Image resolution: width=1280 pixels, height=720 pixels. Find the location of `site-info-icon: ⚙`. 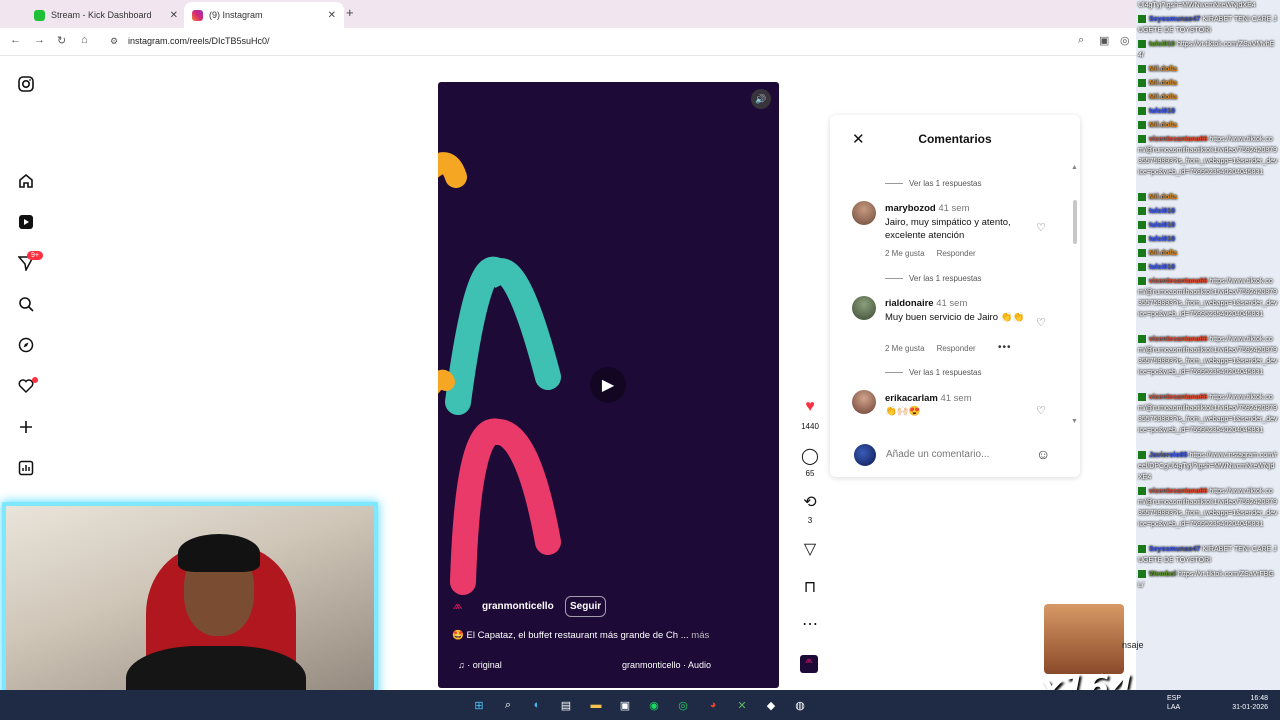

site-info-icon: ⚙ is located at coordinates (114, 41).